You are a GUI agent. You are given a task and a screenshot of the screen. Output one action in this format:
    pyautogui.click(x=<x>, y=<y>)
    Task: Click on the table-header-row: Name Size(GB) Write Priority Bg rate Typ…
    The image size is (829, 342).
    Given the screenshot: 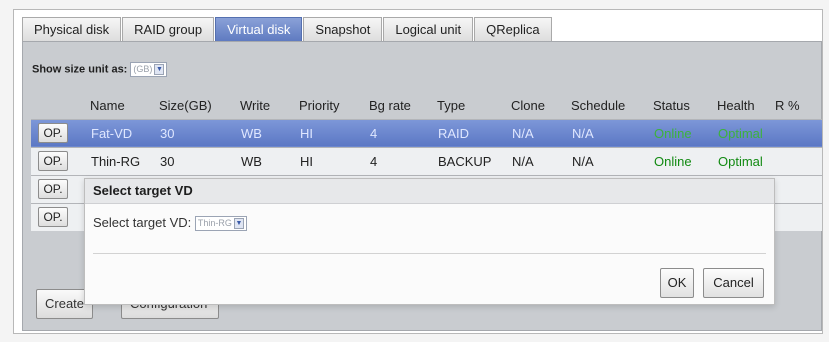 What is the action you would take?
    pyautogui.click(x=426, y=105)
    